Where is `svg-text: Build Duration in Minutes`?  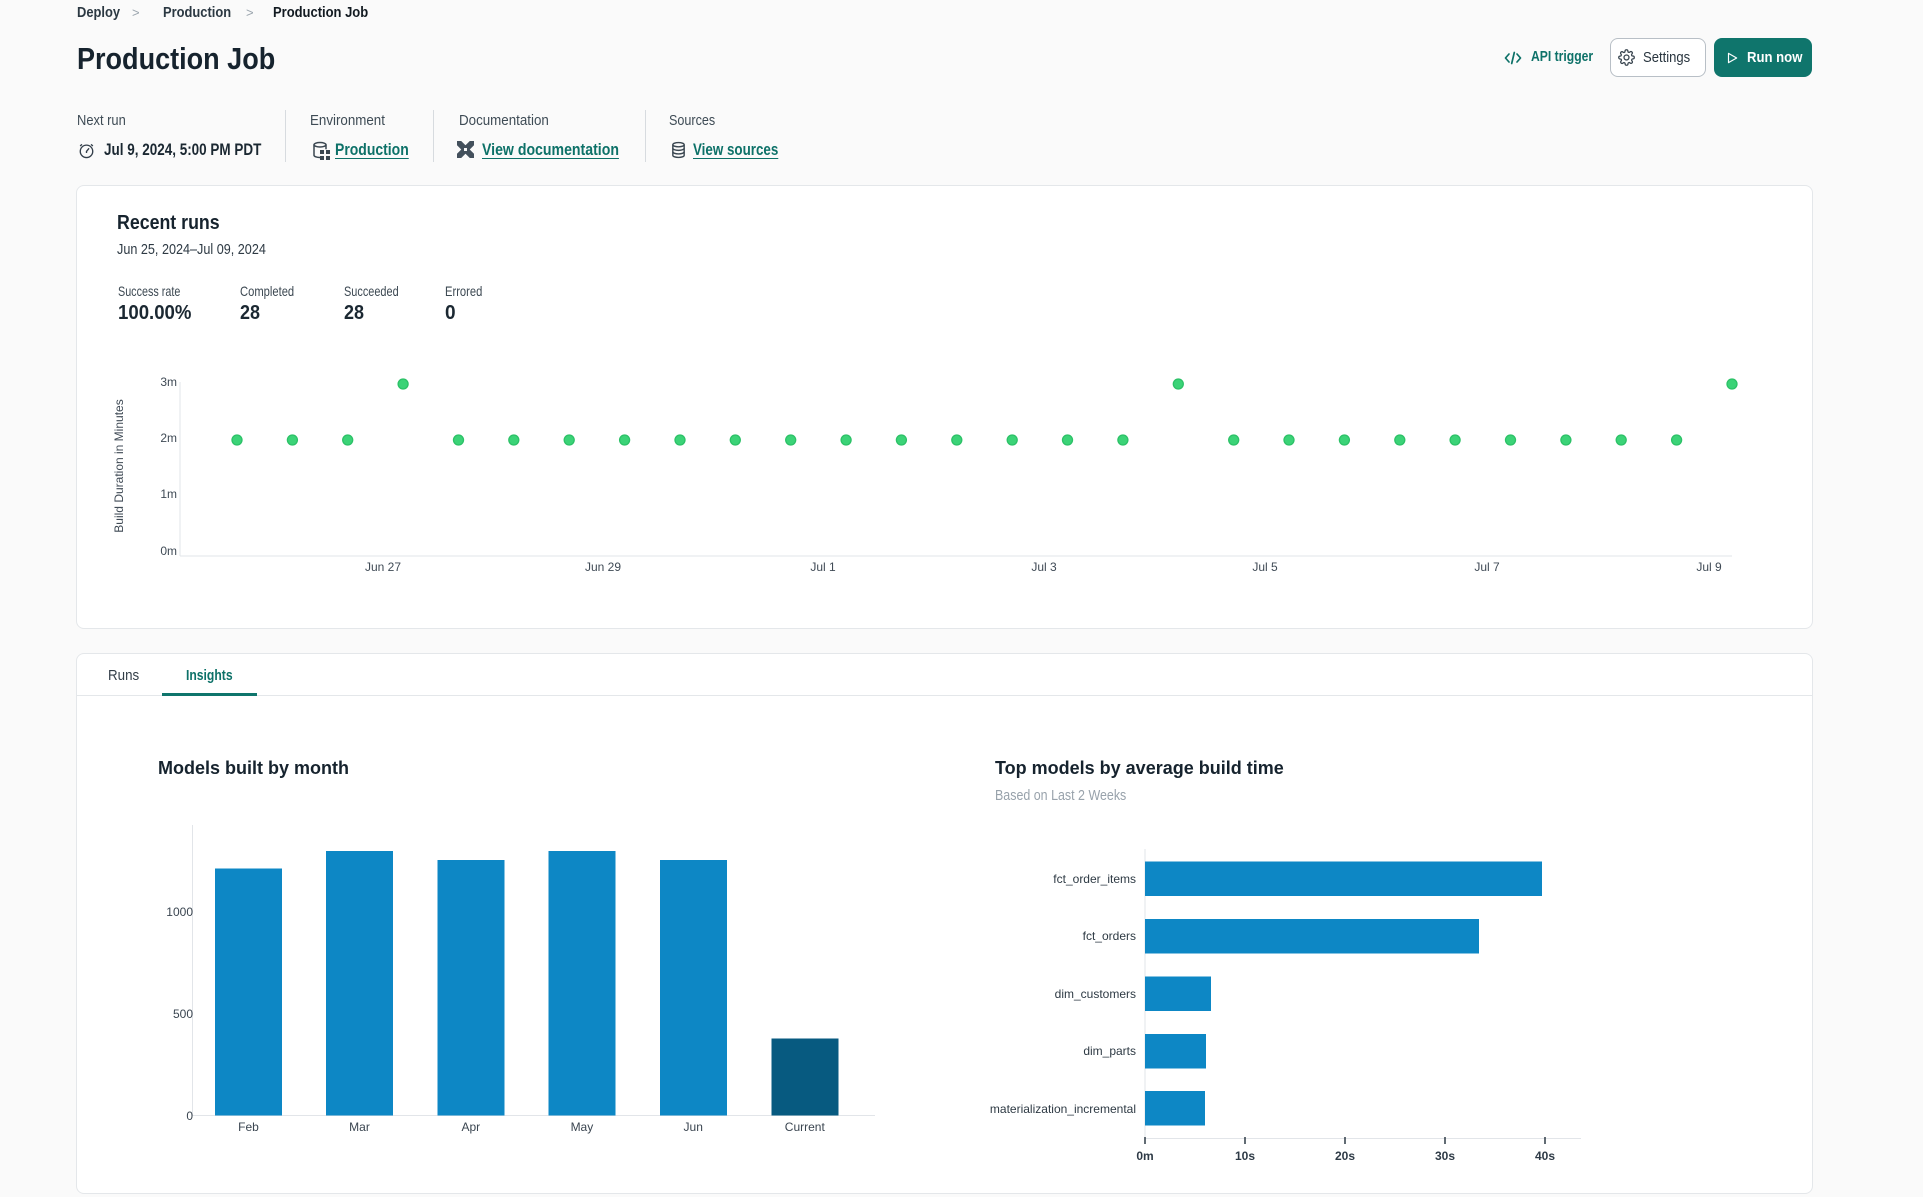 svg-text: Build Duration in Minutes is located at coordinates (119, 465).